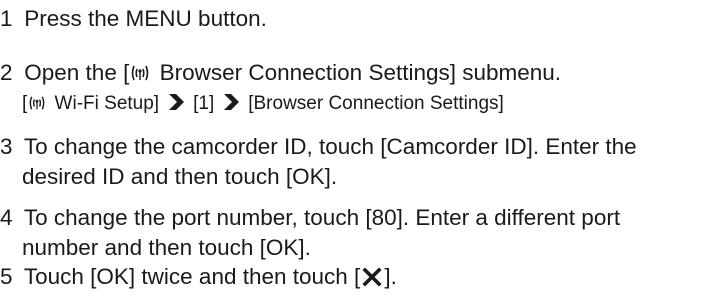 The image size is (723, 295). I want to click on step-number: 1, so click(6, 18).